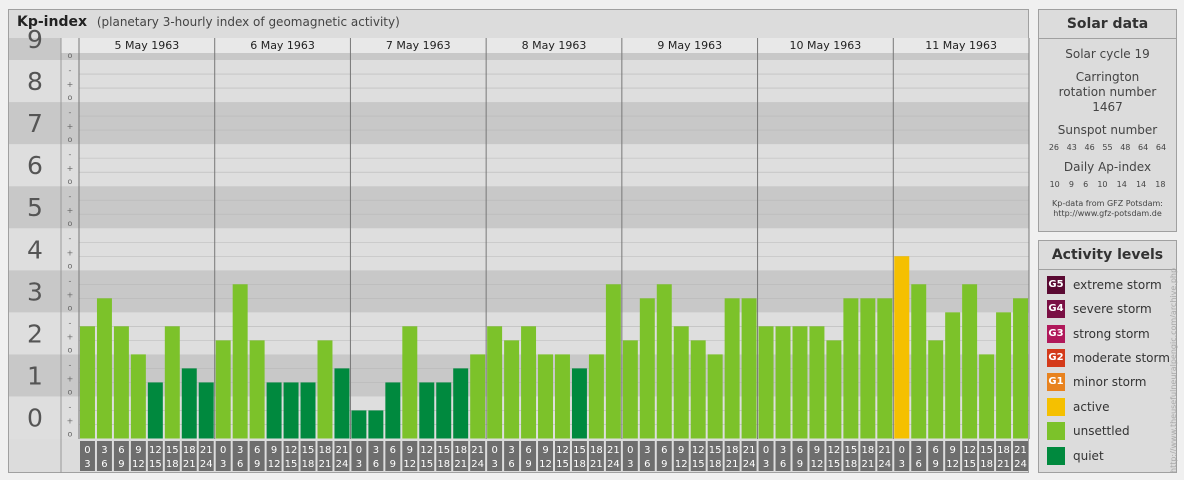 The image size is (1184, 480). What do you see at coordinates (1107, 214) in the screenshot?
I see `source-link: http://www.gfz-potsdam.de` at bounding box center [1107, 214].